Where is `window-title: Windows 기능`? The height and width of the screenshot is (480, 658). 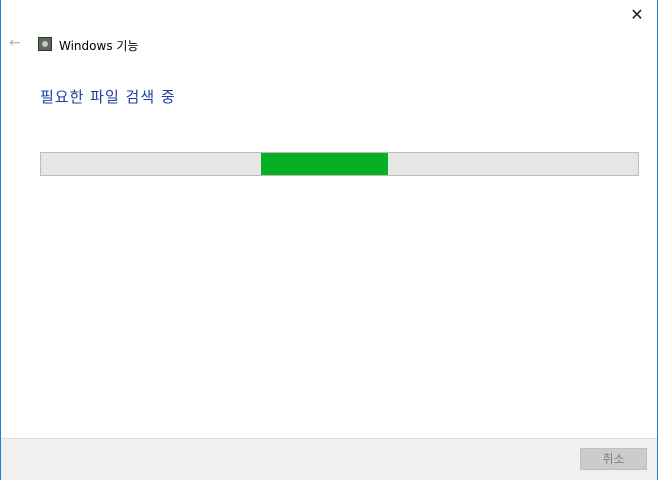
window-title: Windows 기능 is located at coordinates (99, 46).